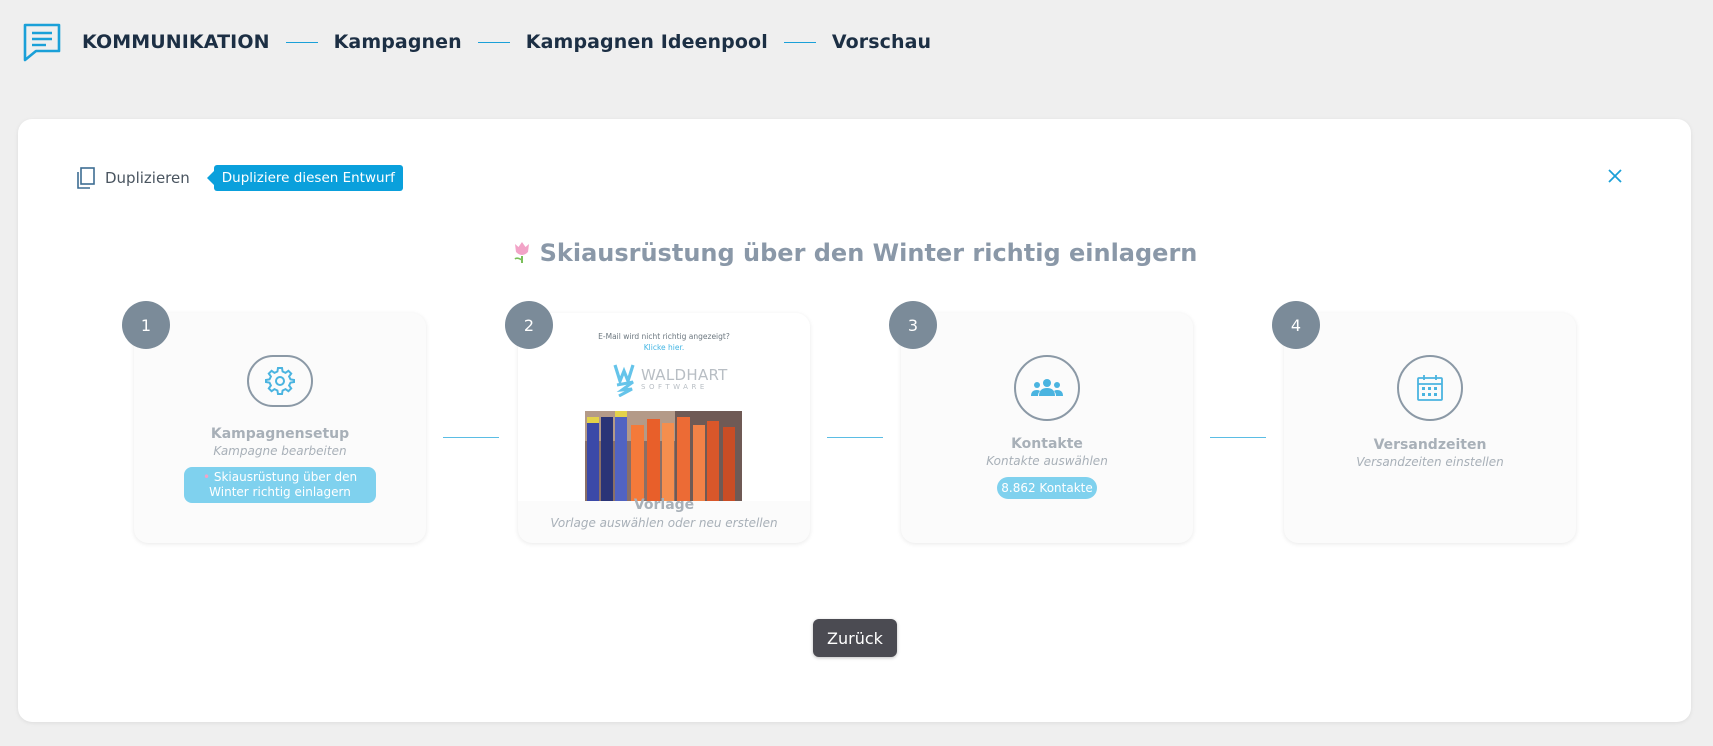  I want to click on email-preview-link: Klicke hier., so click(664, 347).